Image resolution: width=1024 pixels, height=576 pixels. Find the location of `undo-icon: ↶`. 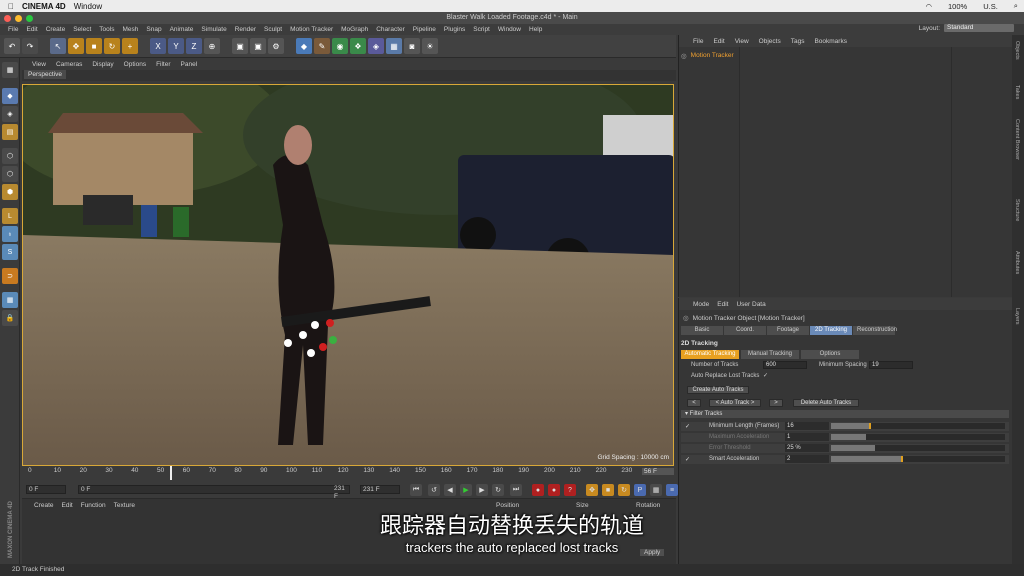

undo-icon: ↶ is located at coordinates (12, 46).